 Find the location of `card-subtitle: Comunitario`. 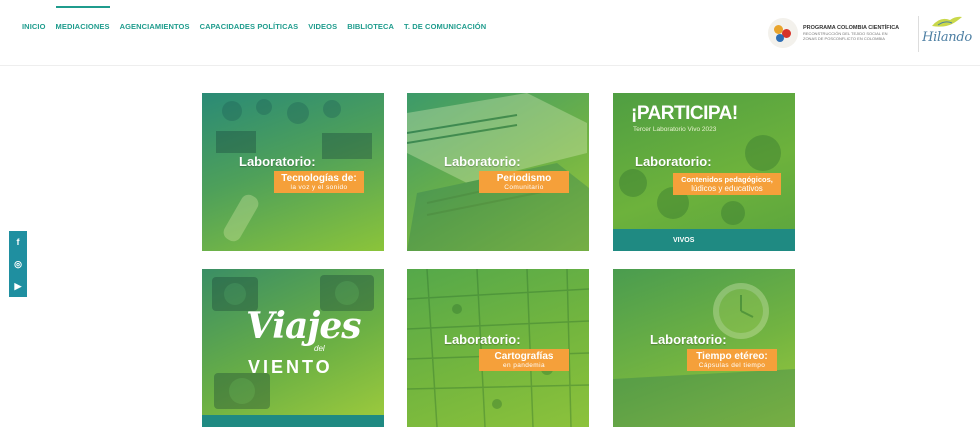

card-subtitle: Comunitario is located at coordinates (524, 187).